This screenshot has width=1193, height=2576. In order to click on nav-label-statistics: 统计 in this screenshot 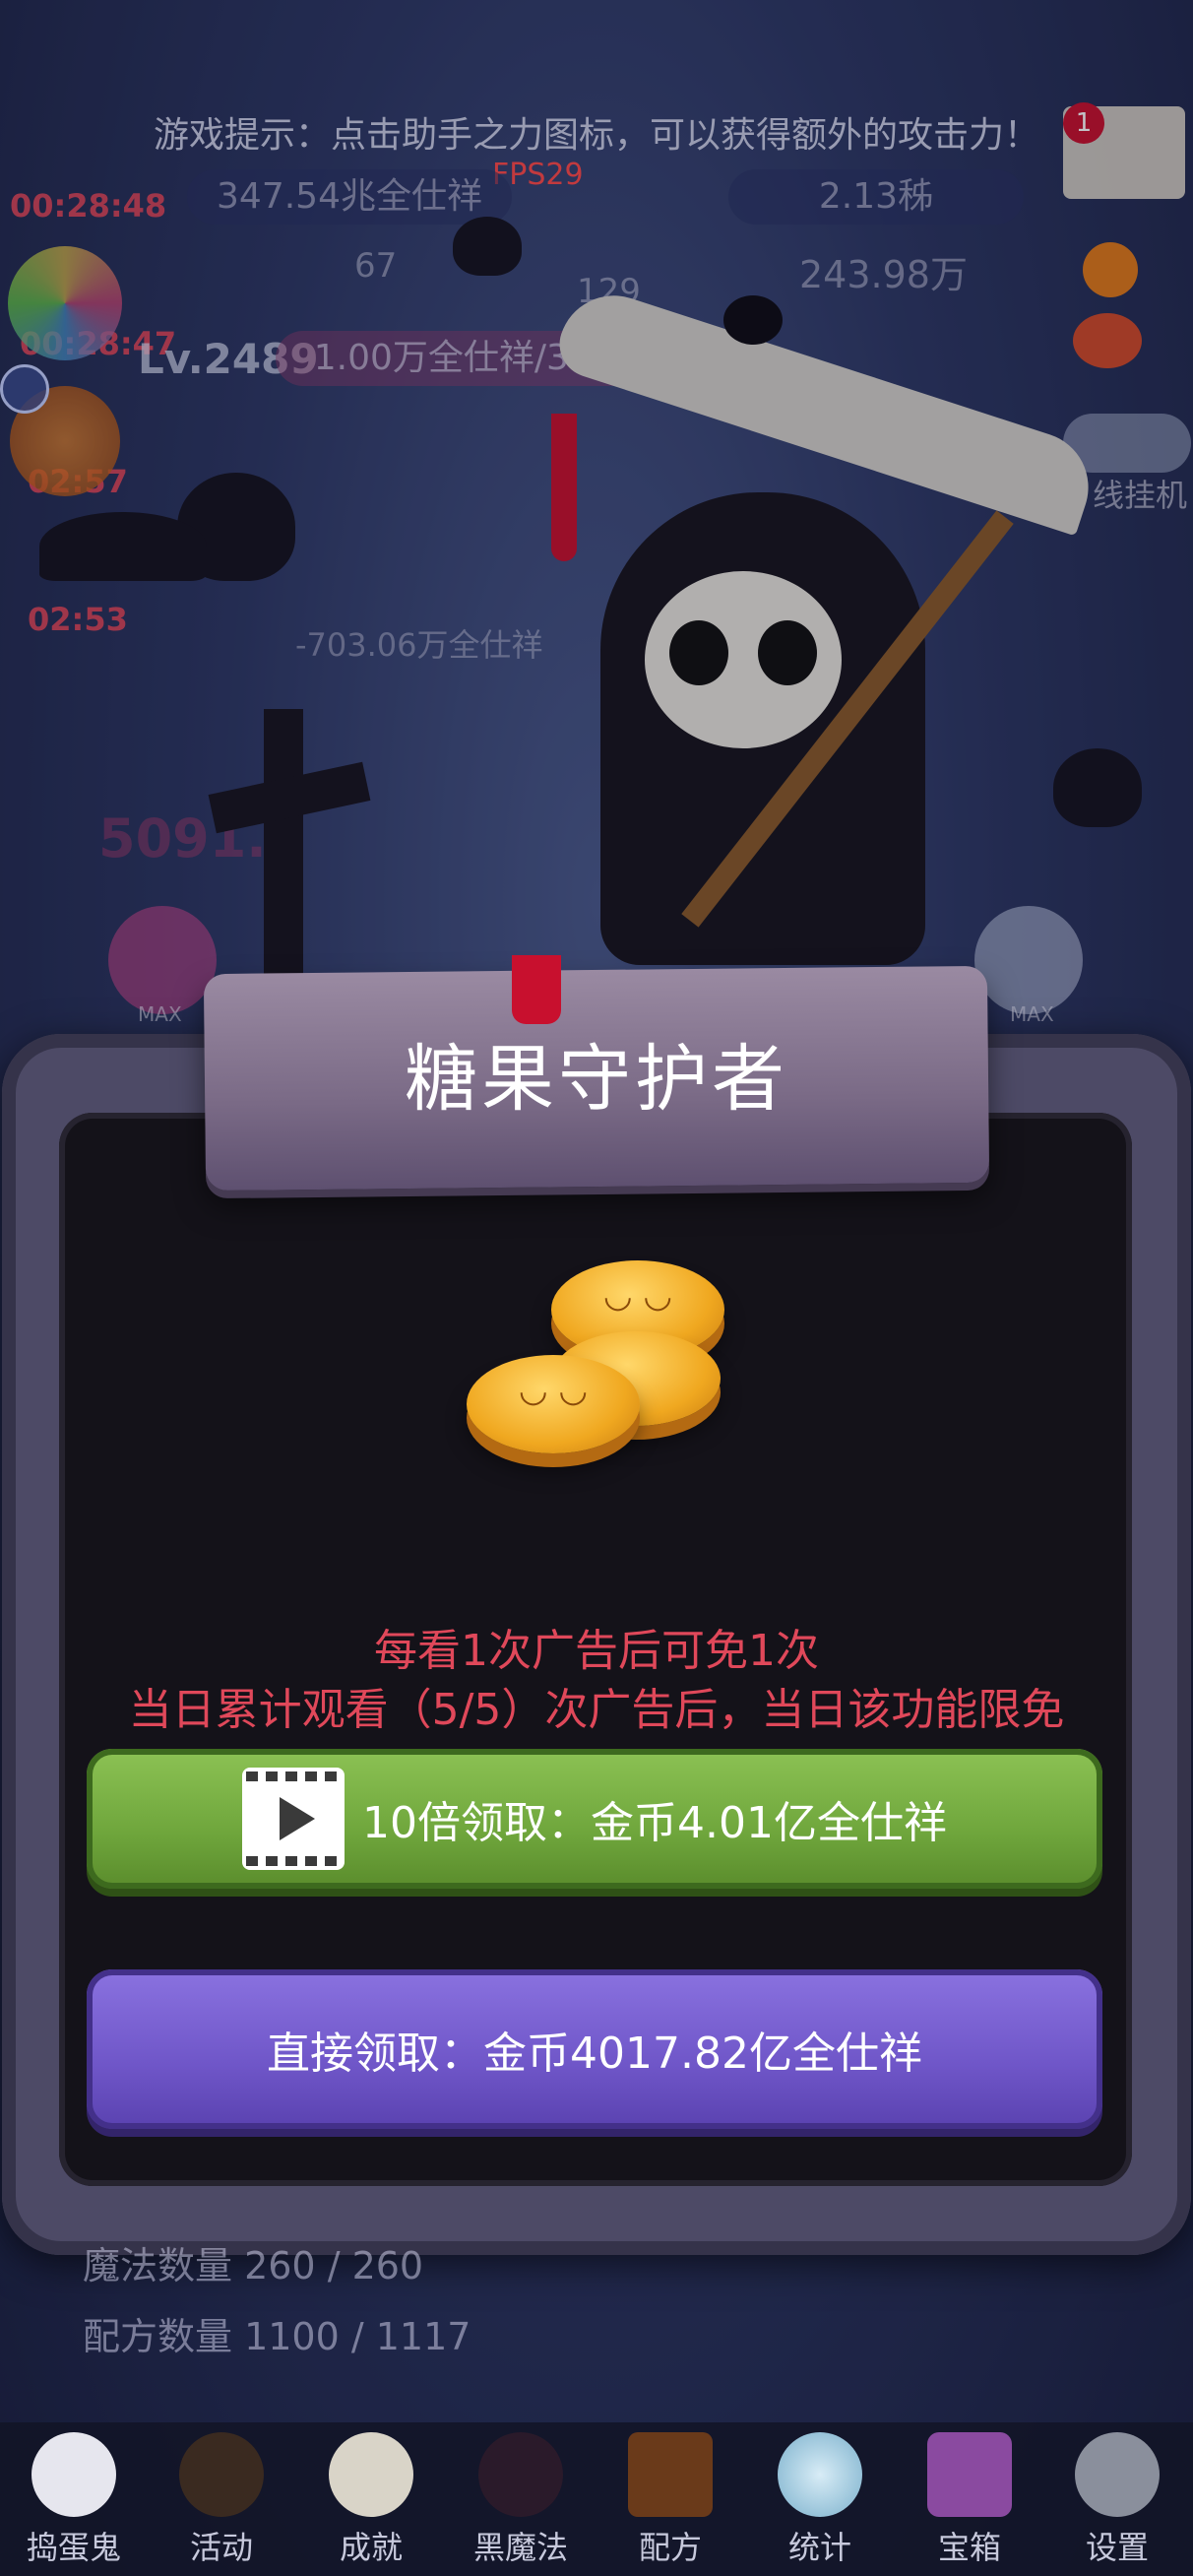, I will do `click(819, 2547)`.